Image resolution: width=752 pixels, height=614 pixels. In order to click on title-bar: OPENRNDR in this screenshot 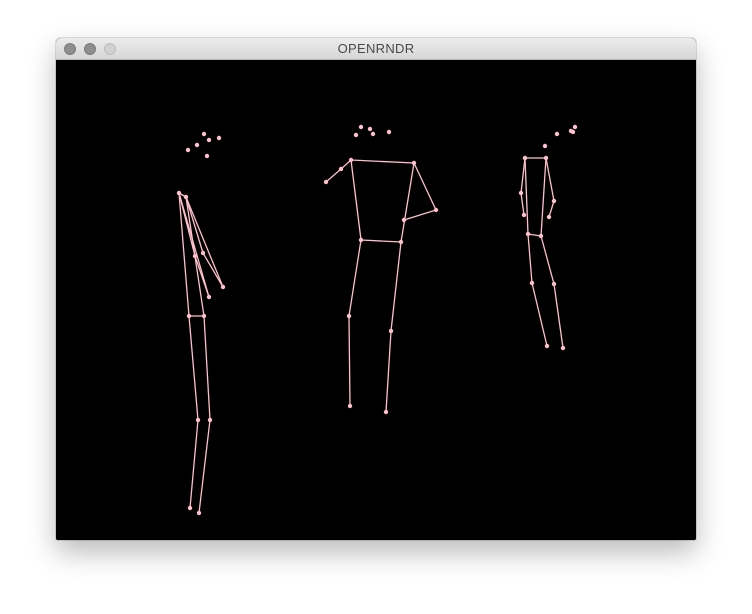, I will do `click(376, 49)`.